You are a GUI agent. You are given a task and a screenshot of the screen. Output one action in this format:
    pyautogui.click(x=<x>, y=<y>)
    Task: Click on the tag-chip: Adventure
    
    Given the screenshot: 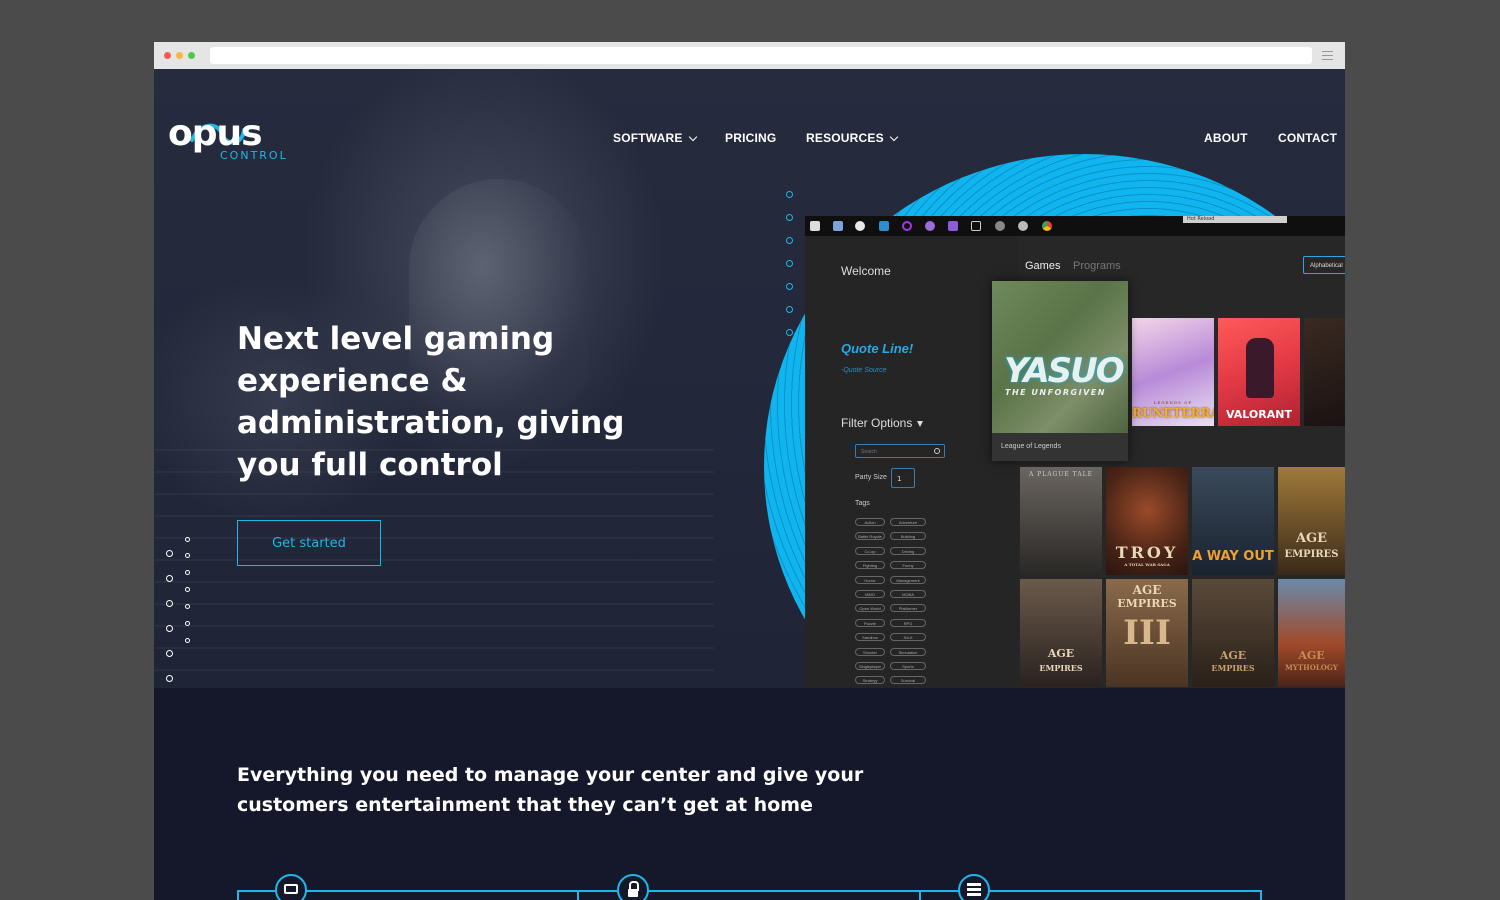 What is the action you would take?
    pyautogui.click(x=908, y=522)
    